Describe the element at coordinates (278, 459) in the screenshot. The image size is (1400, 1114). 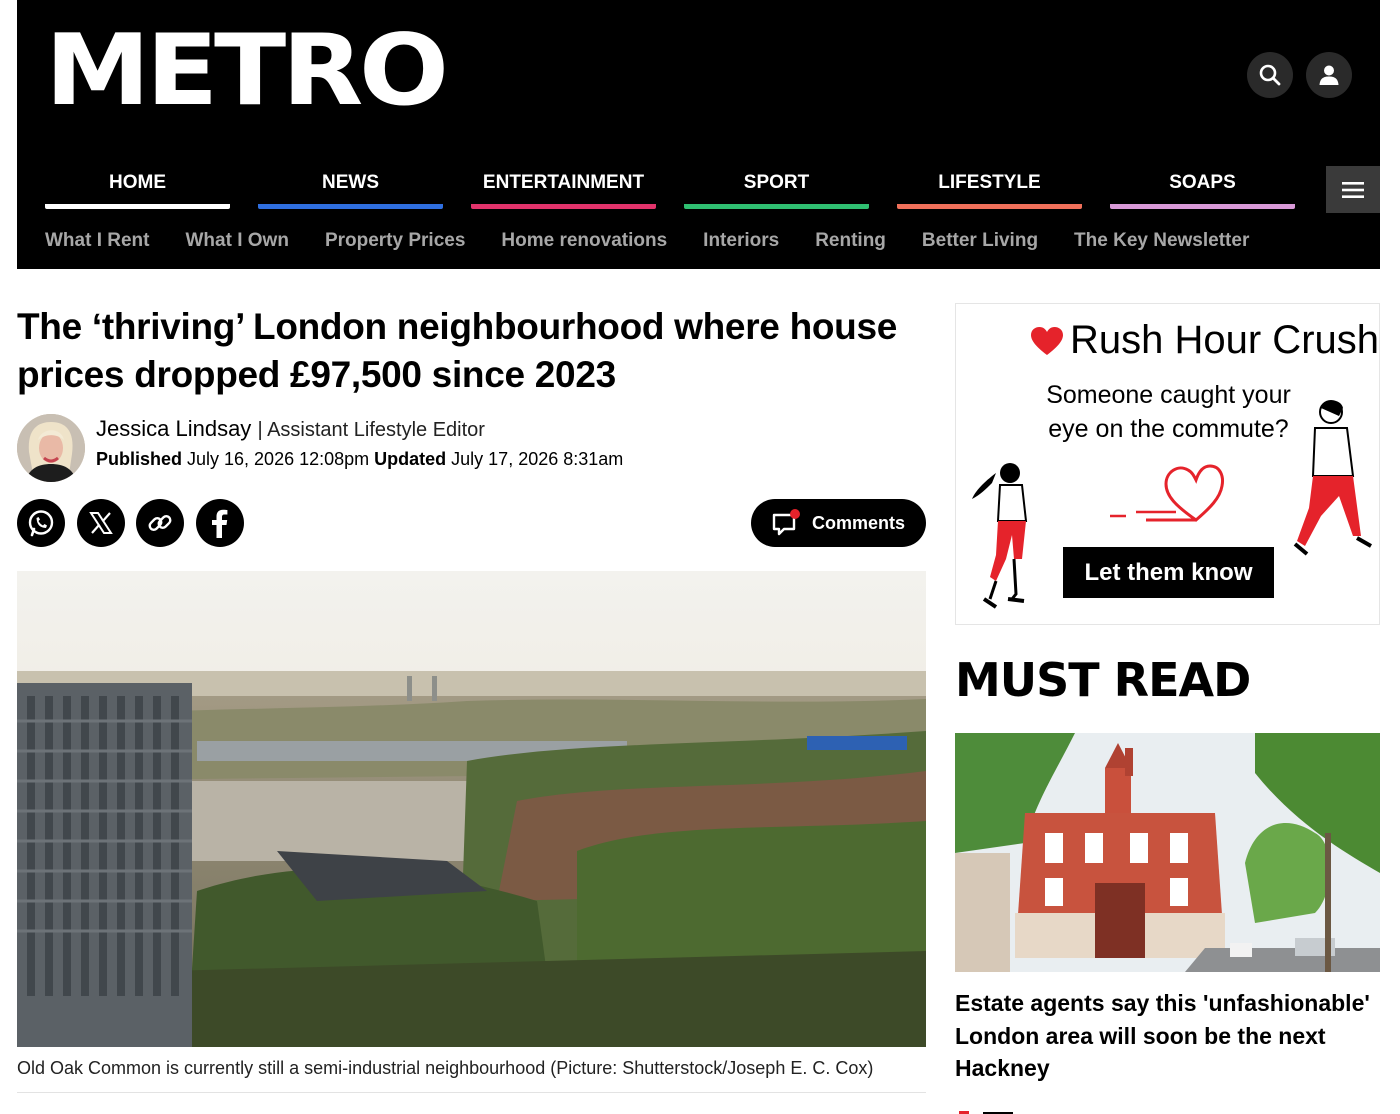
I see `published-date: July 16, 2026 12:08pm` at that location.